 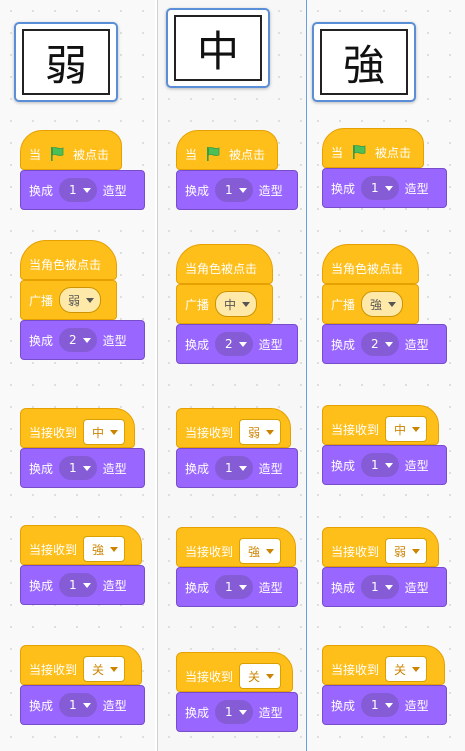 I want to click on hat-label: 当角色被点击, so click(x=367, y=268).